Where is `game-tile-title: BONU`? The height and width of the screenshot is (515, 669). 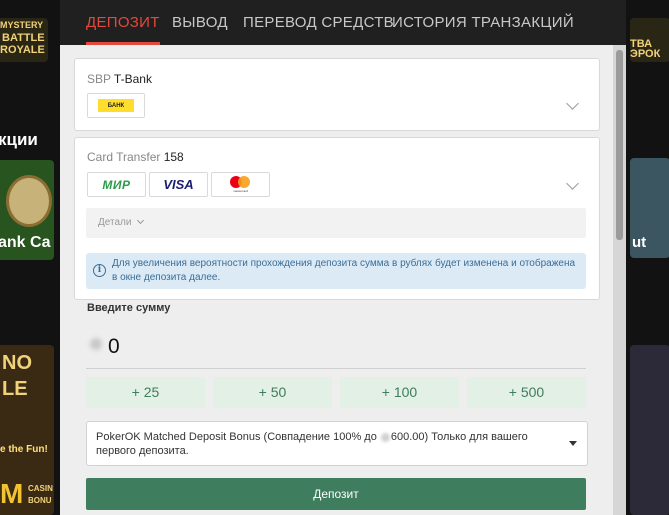
game-tile-title: BONU is located at coordinates (40, 500).